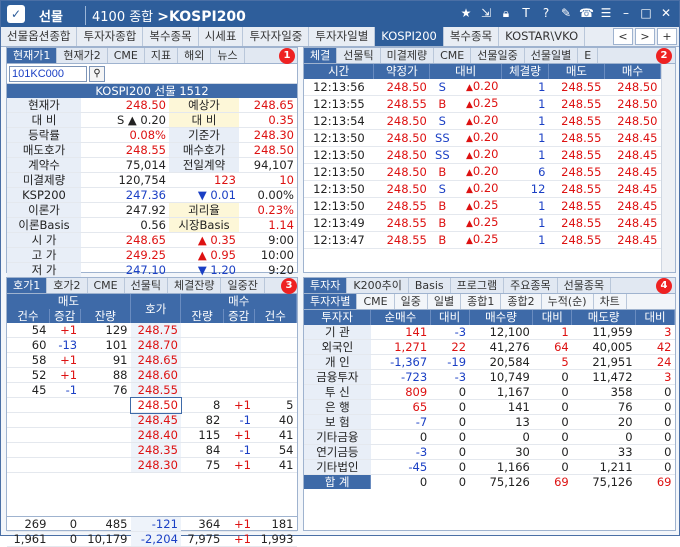 This screenshot has height=547, width=680. I want to click on orderbook-tab: 체결잔량, so click(195, 285).